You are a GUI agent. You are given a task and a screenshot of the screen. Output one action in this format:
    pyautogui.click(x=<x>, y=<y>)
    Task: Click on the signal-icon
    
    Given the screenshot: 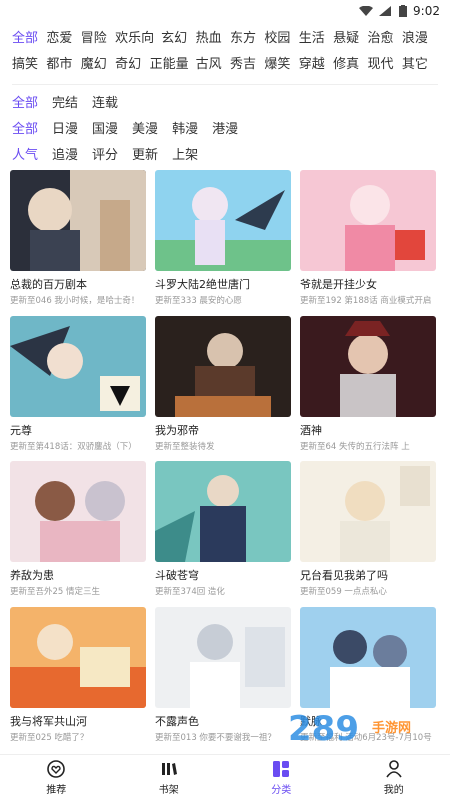 What is the action you would take?
    pyautogui.click(x=385, y=11)
    